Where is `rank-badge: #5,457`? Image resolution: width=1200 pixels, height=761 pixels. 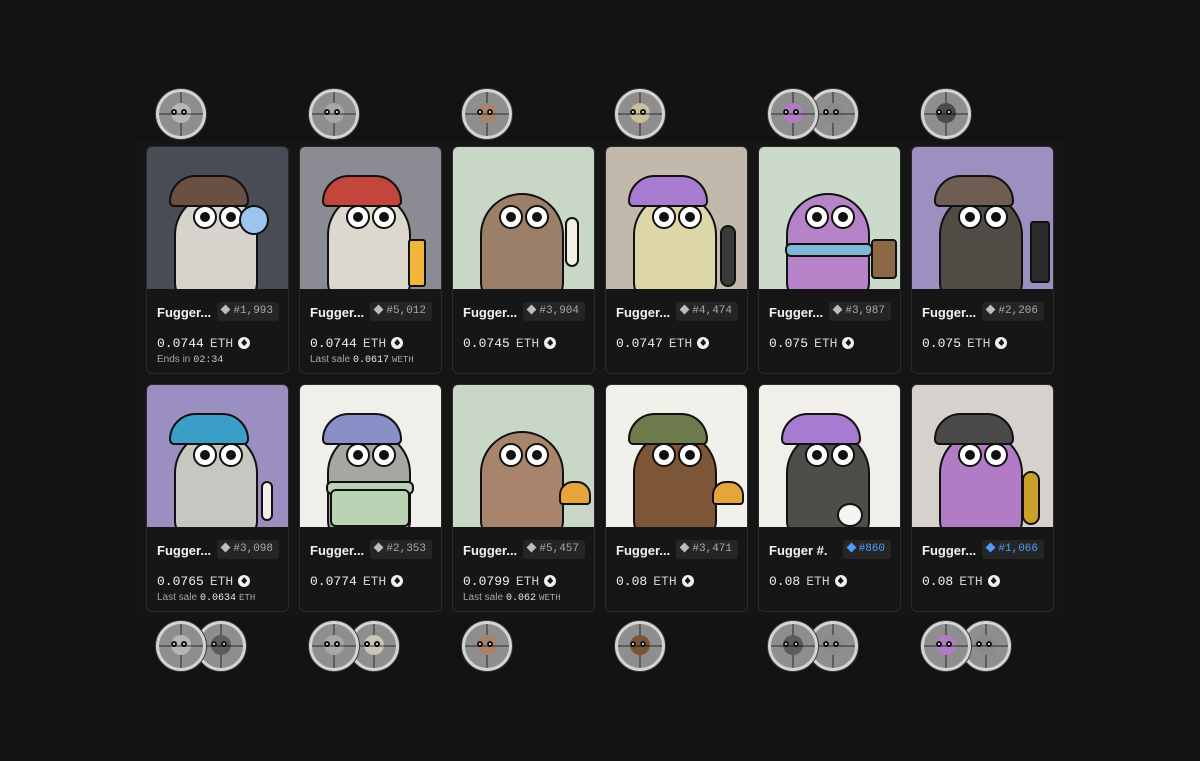 rank-badge: #5,457 is located at coordinates (554, 549).